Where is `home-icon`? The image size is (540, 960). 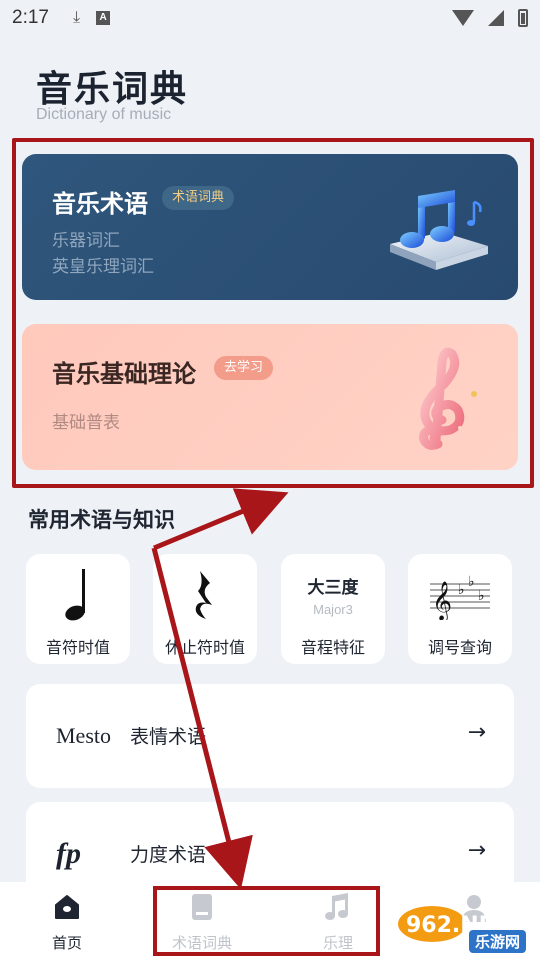
home-icon is located at coordinates (67, 907).